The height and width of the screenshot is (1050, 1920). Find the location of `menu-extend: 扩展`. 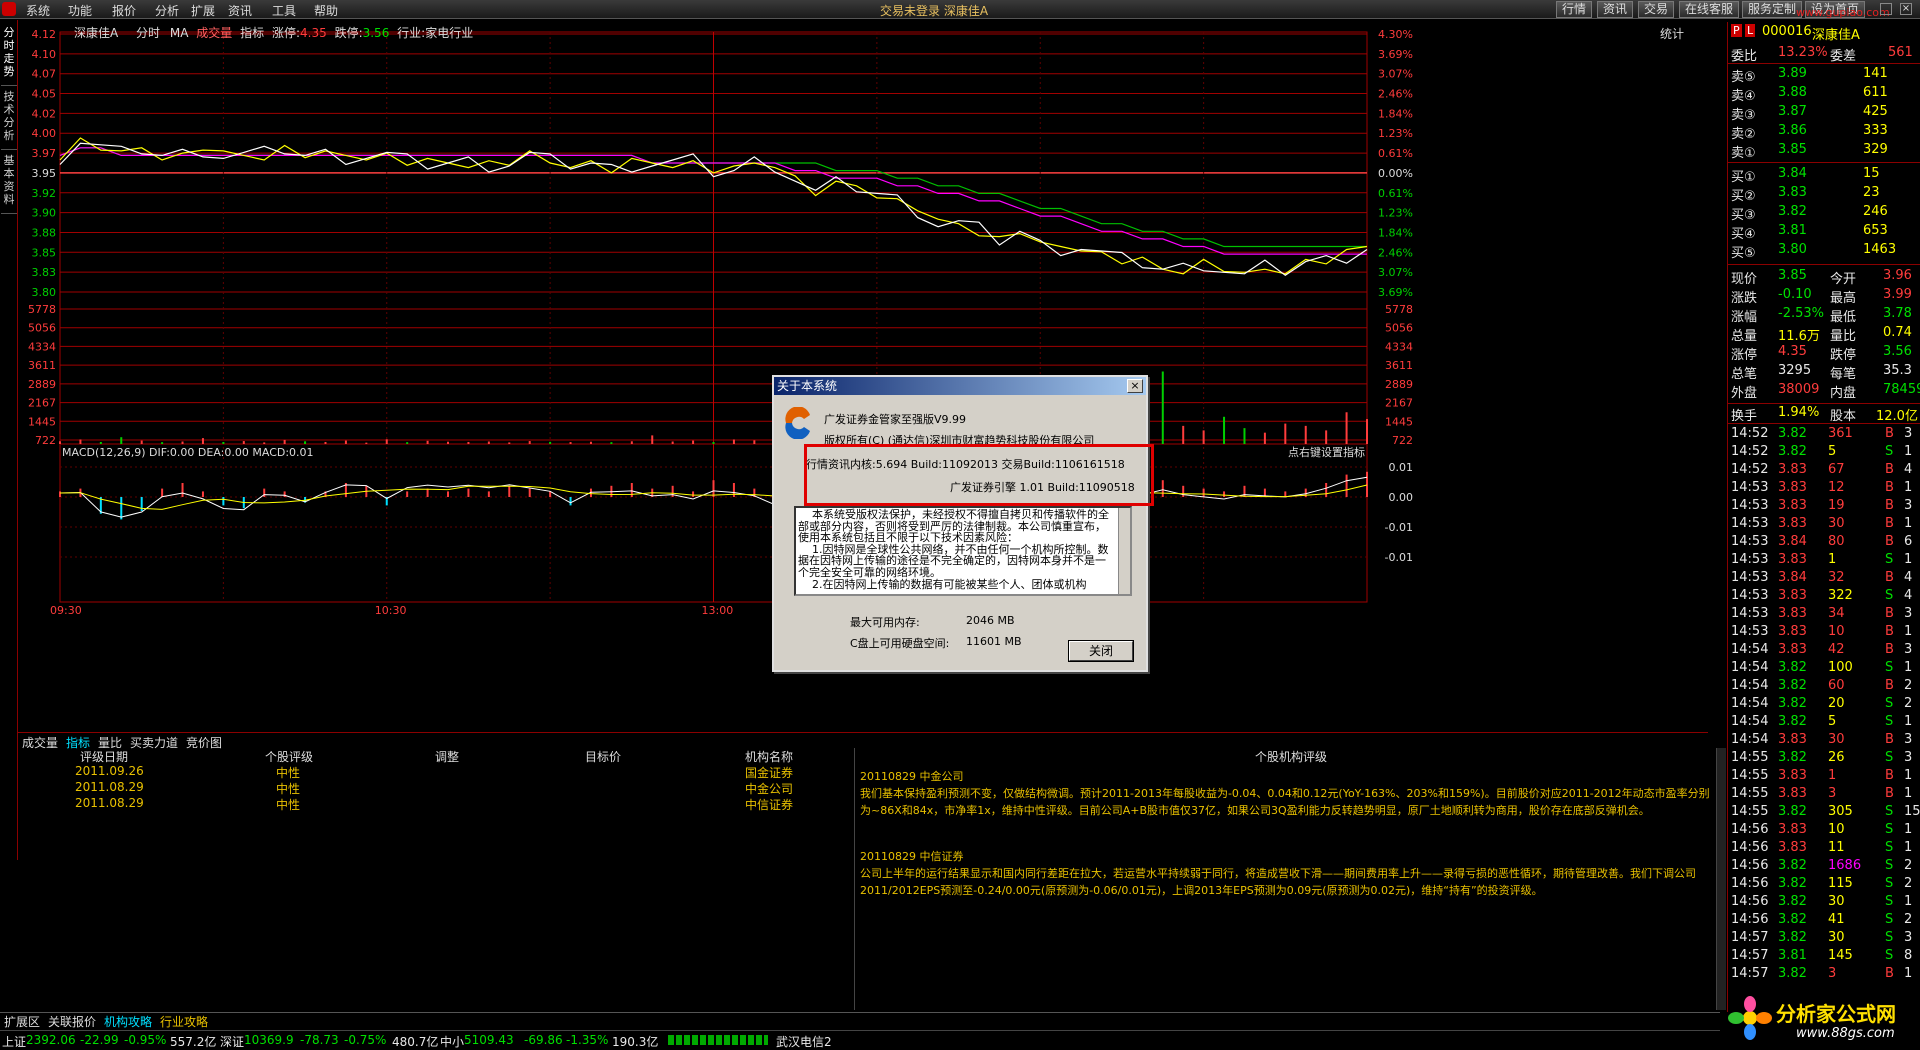

menu-extend: 扩展 is located at coordinates (203, 10).